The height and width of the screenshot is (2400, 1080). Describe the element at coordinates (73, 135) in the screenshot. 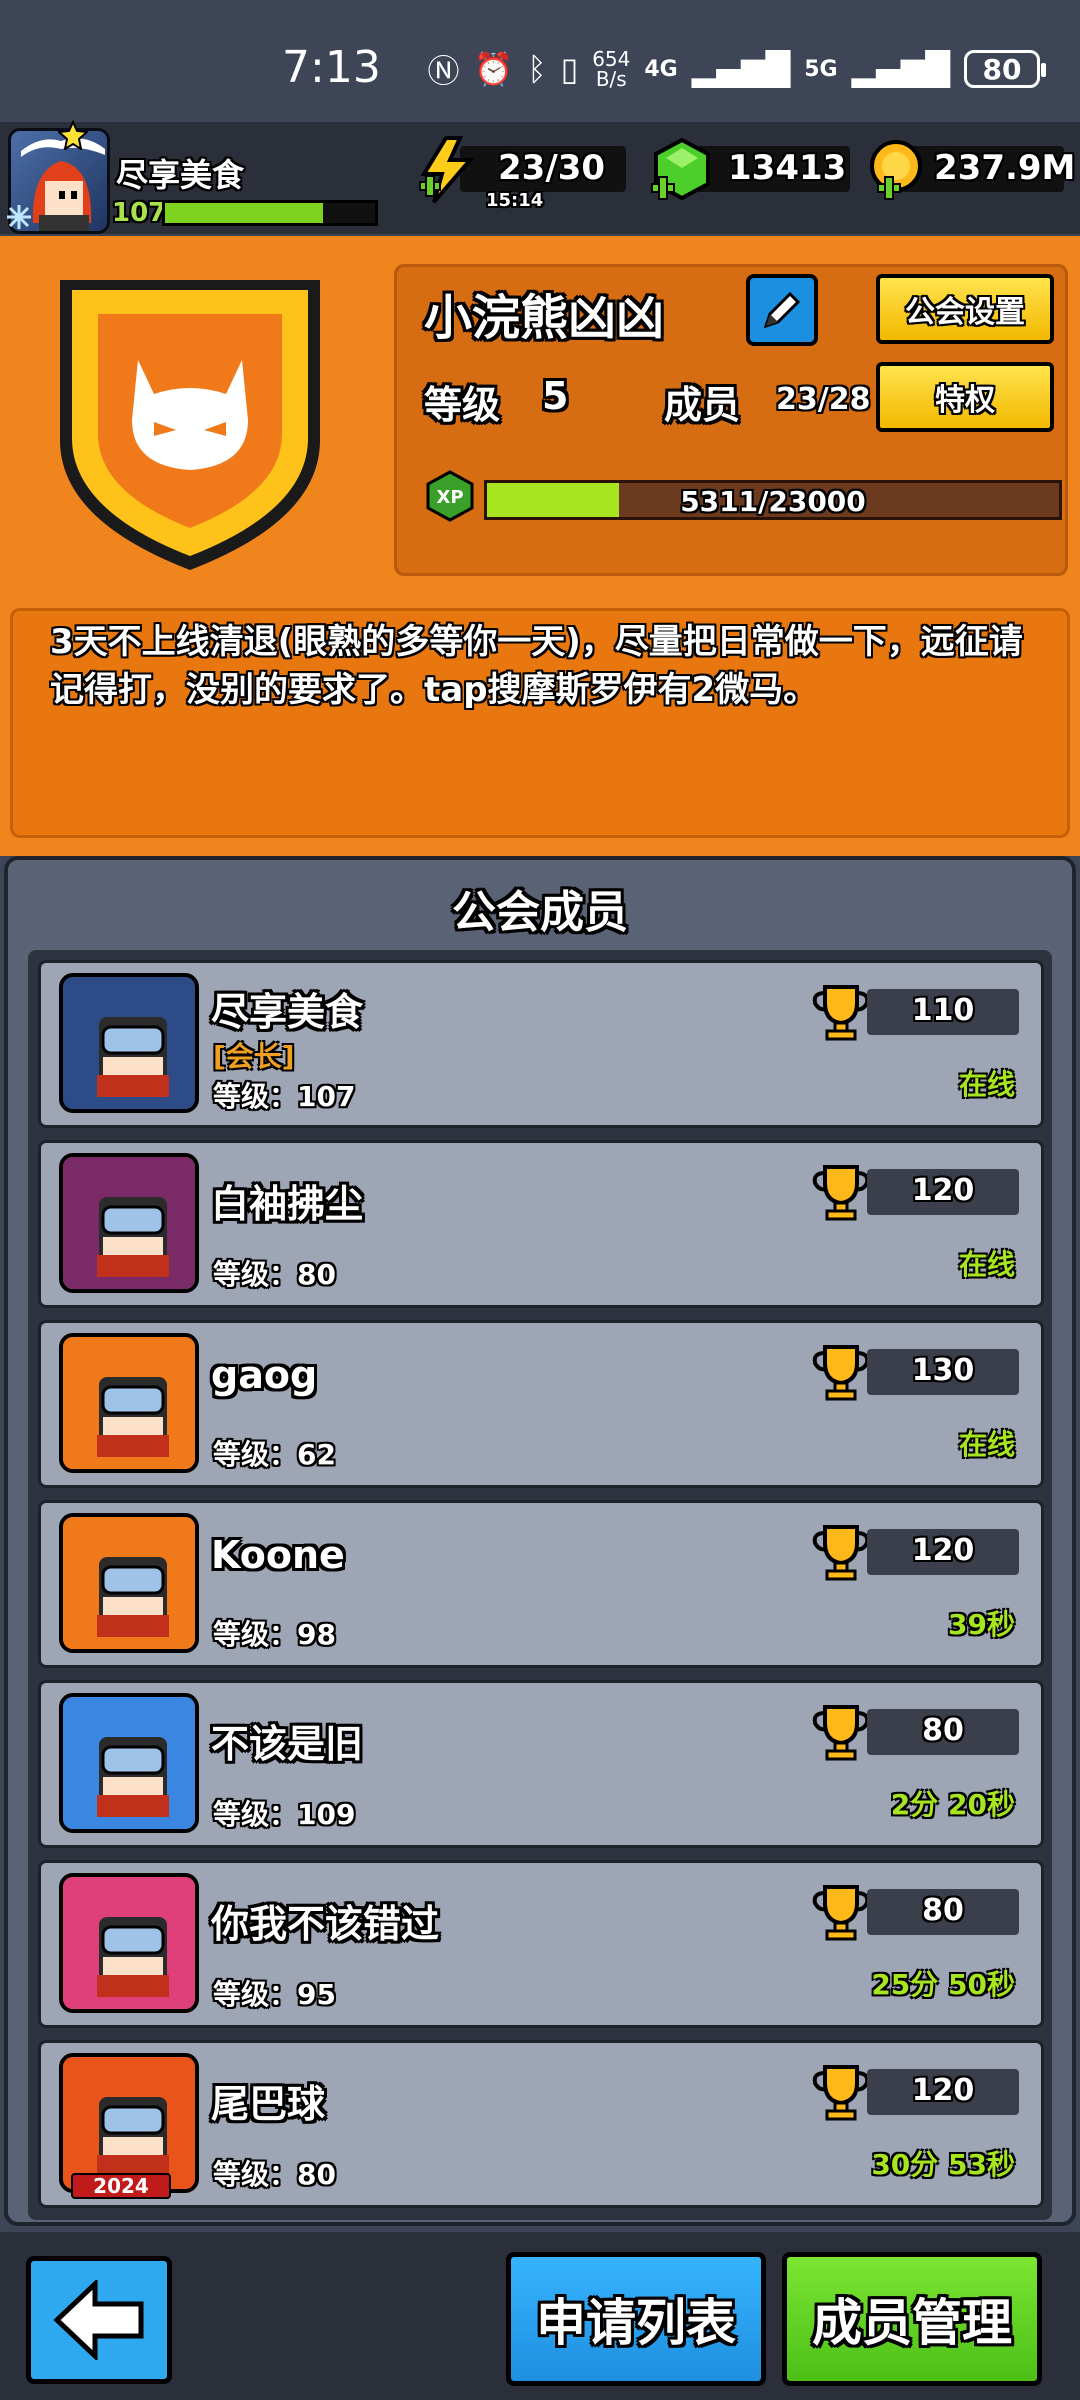

I see `star-icon` at that location.